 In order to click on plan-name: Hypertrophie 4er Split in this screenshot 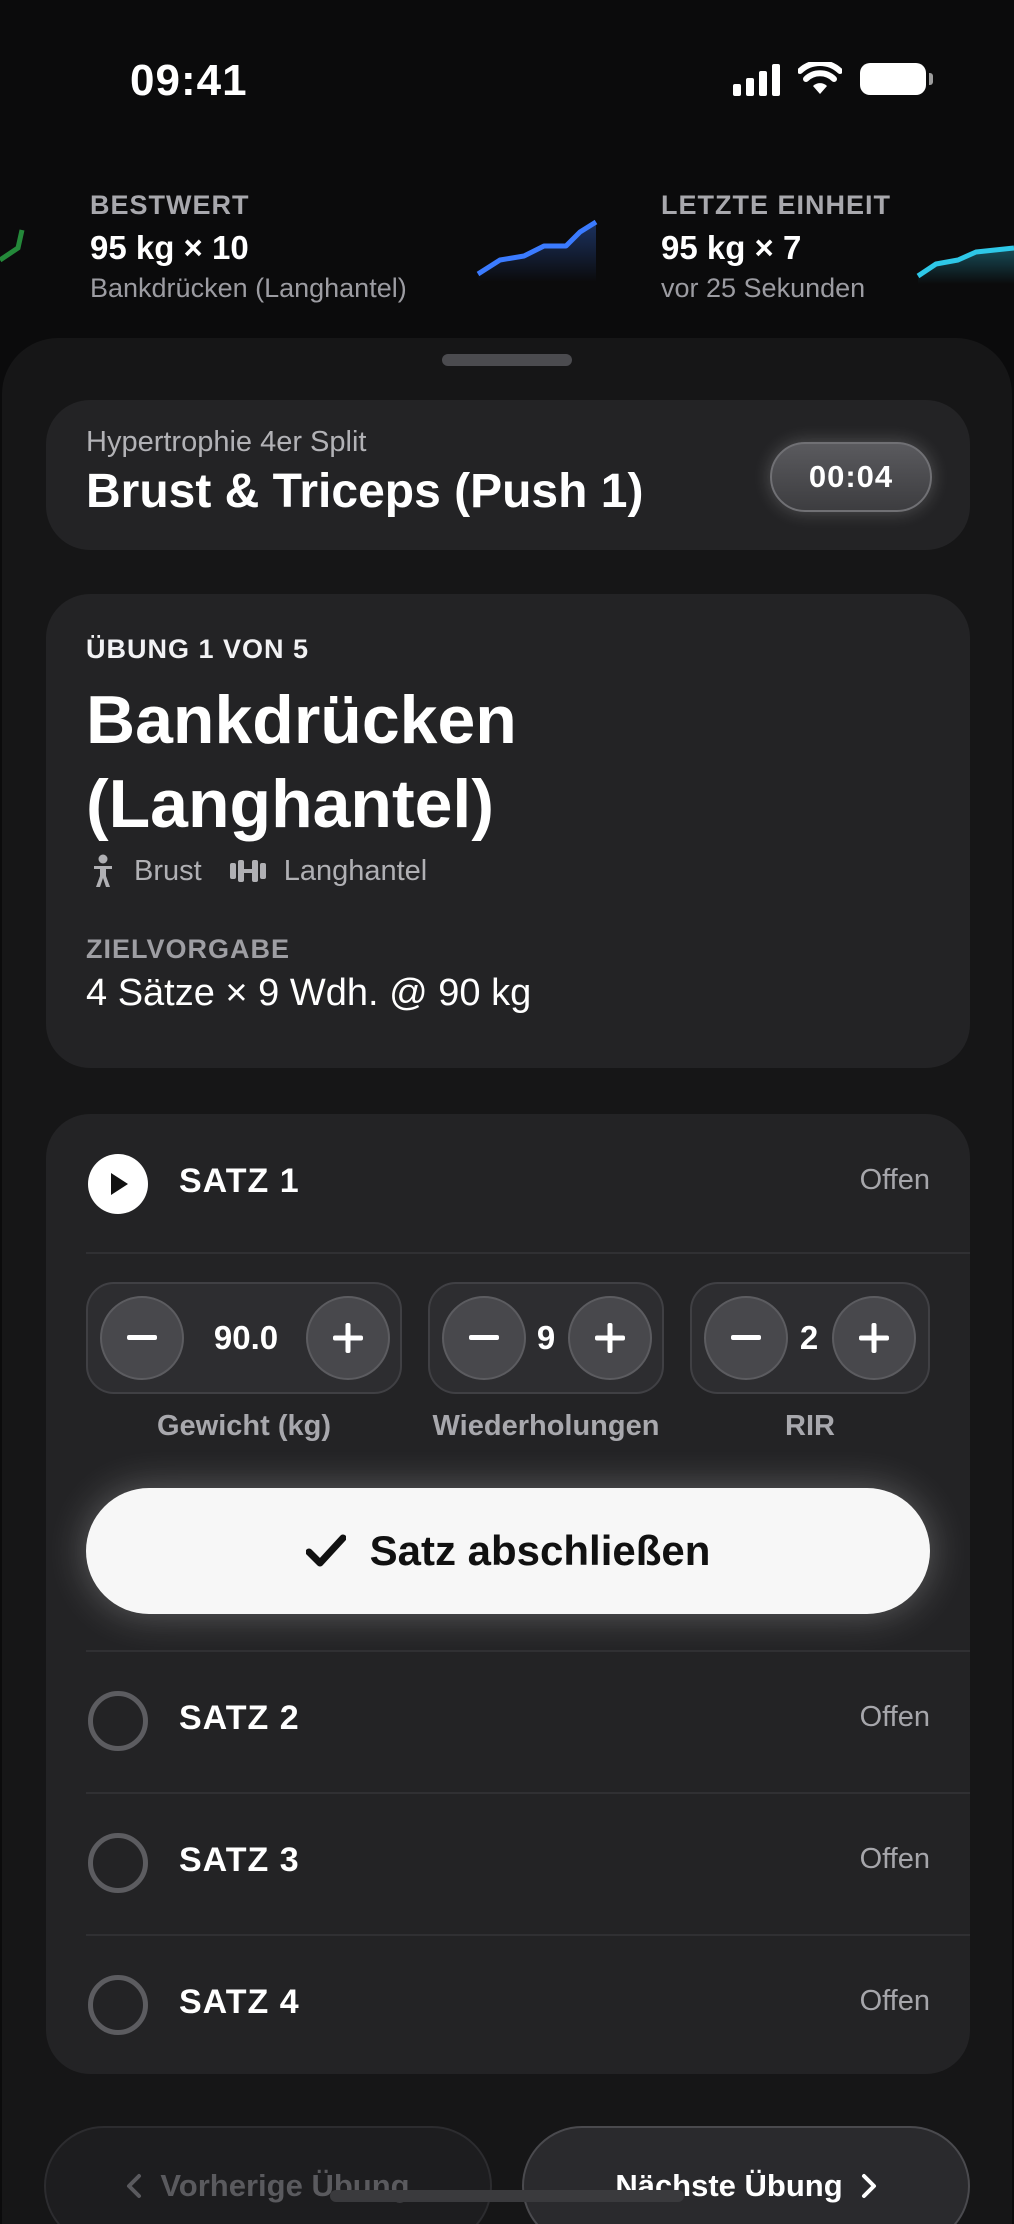, I will do `click(226, 442)`.